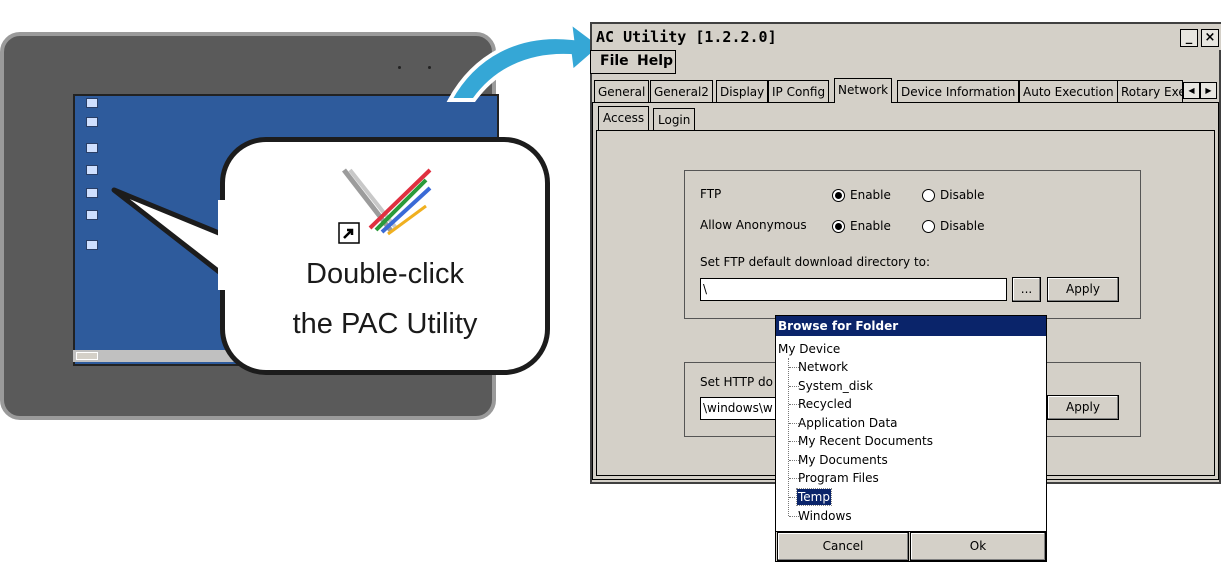  Describe the element at coordinates (853, 289) in the screenshot. I see `ftp-directory-input: \` at that location.